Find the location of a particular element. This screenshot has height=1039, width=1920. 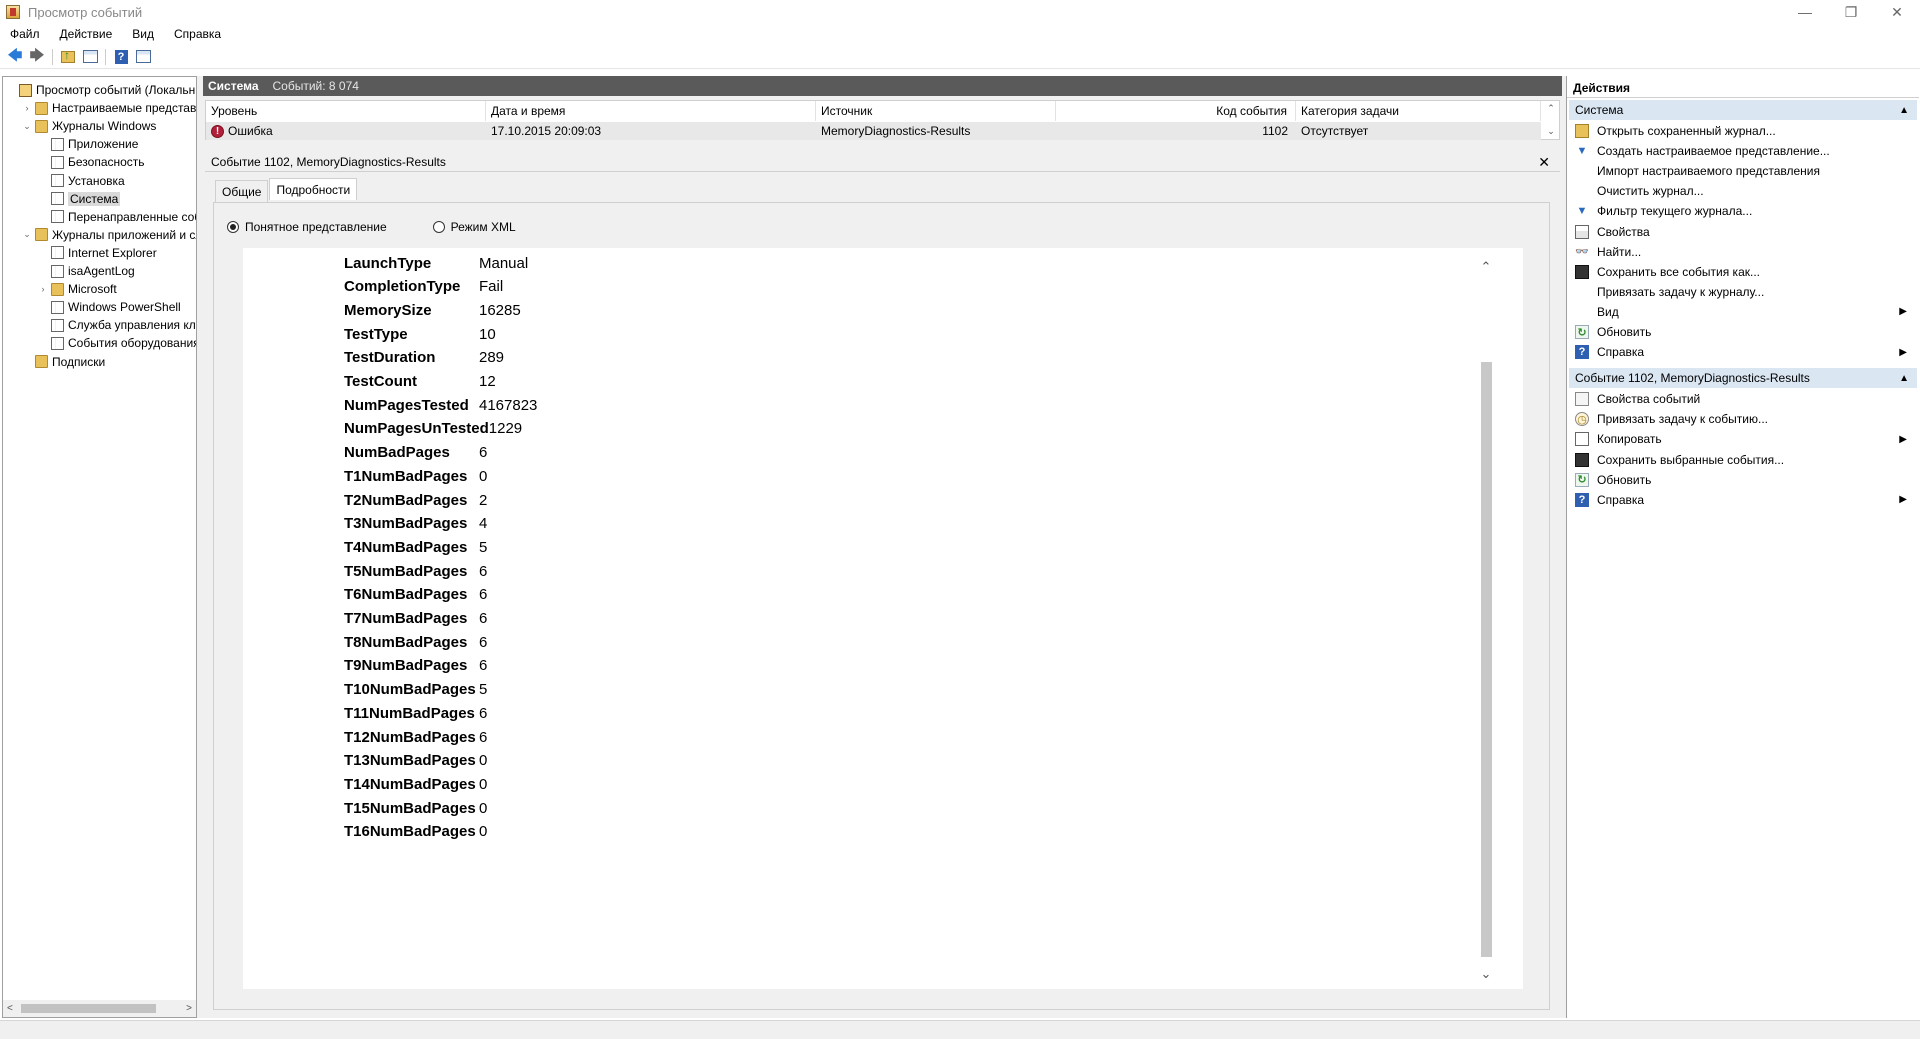

tree-item: Безопасность is located at coordinates (91, 162).